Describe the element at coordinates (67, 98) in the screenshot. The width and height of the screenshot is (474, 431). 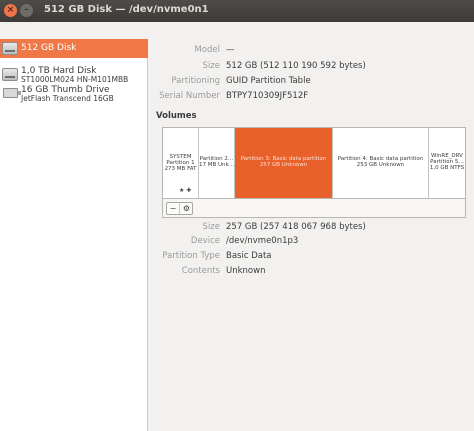
I see `drive-model: JetFlash Transcend 16GB` at that location.